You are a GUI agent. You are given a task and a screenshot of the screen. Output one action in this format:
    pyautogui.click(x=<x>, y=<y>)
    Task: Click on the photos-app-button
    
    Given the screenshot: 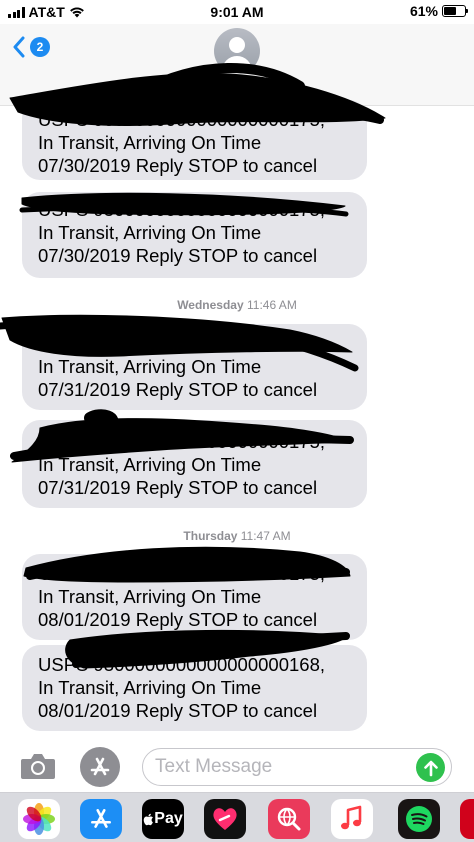 What is the action you would take?
    pyautogui.click(x=39, y=819)
    